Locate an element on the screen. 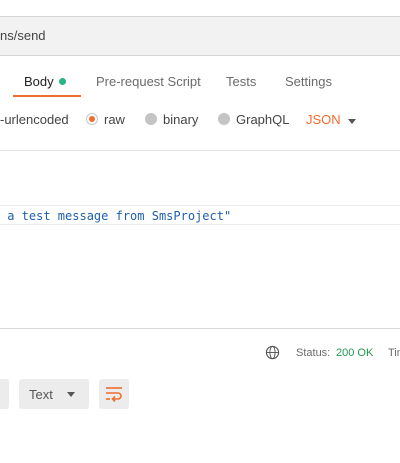  tab-settings: Settings is located at coordinates (308, 81).